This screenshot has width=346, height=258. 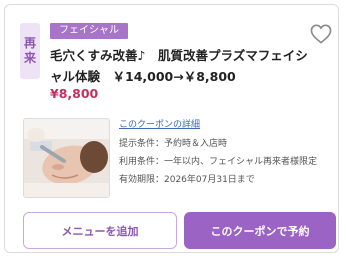 I want to click on expiration-date: 有効期限：2026年07月31日まで, so click(x=187, y=180).